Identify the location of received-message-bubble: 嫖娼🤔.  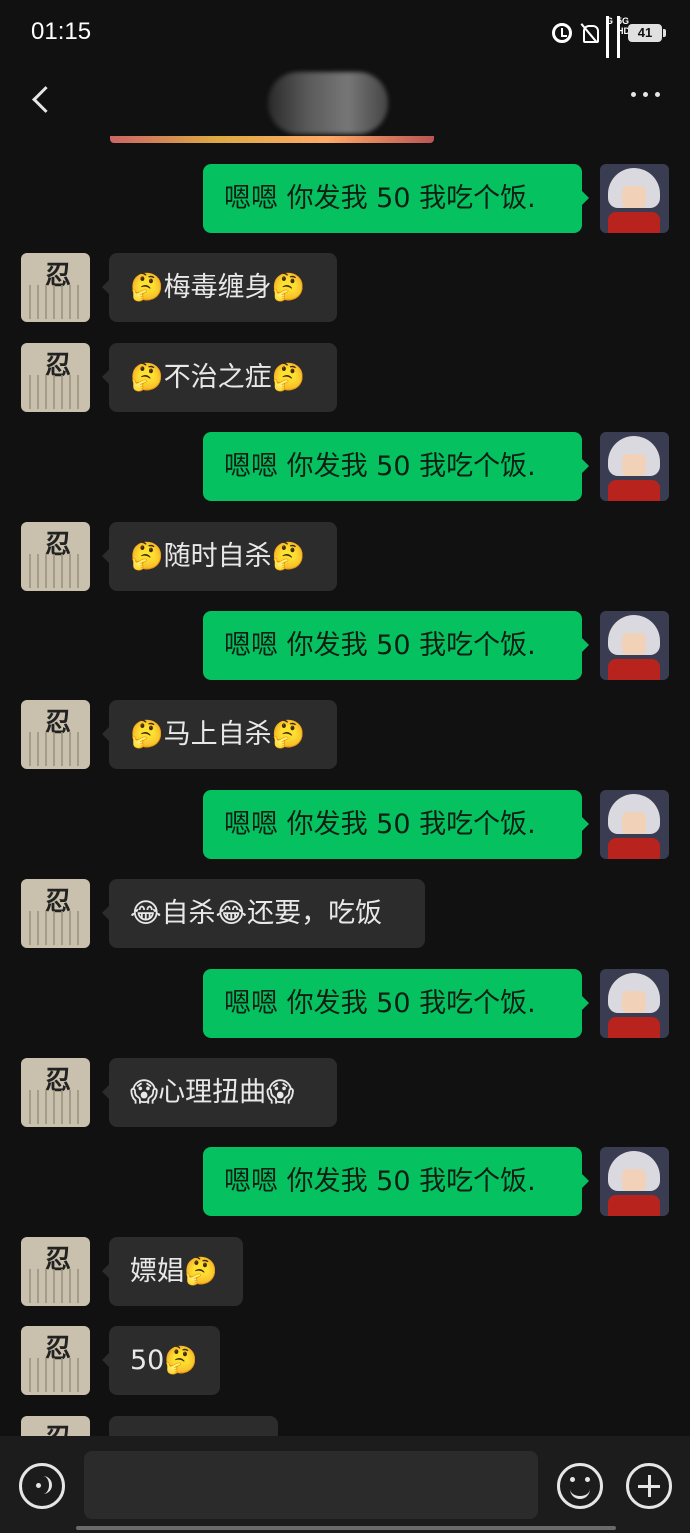
(172, 1271).